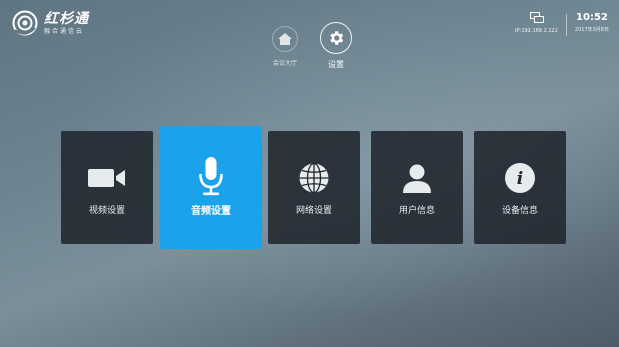 This screenshot has width=619, height=347. I want to click on card-video-settings: 视频设置, so click(107, 187).